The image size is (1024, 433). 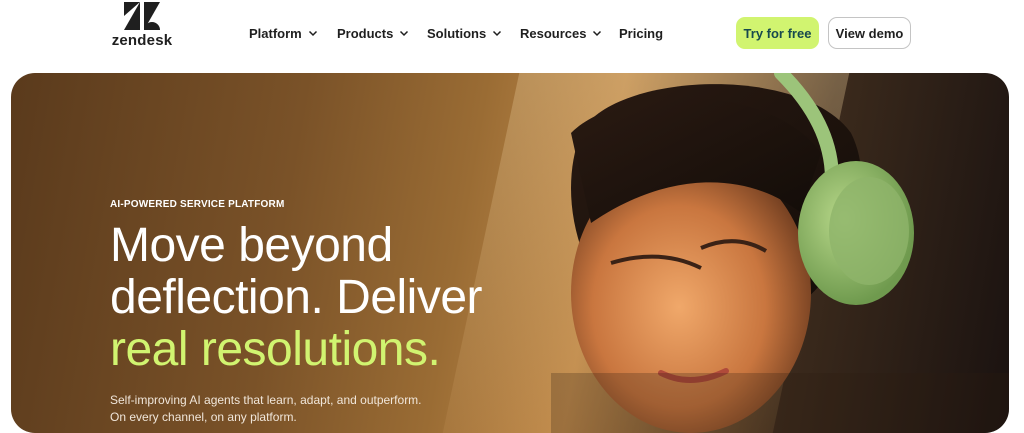 I want to click on nav-label: Platform, so click(x=275, y=33).